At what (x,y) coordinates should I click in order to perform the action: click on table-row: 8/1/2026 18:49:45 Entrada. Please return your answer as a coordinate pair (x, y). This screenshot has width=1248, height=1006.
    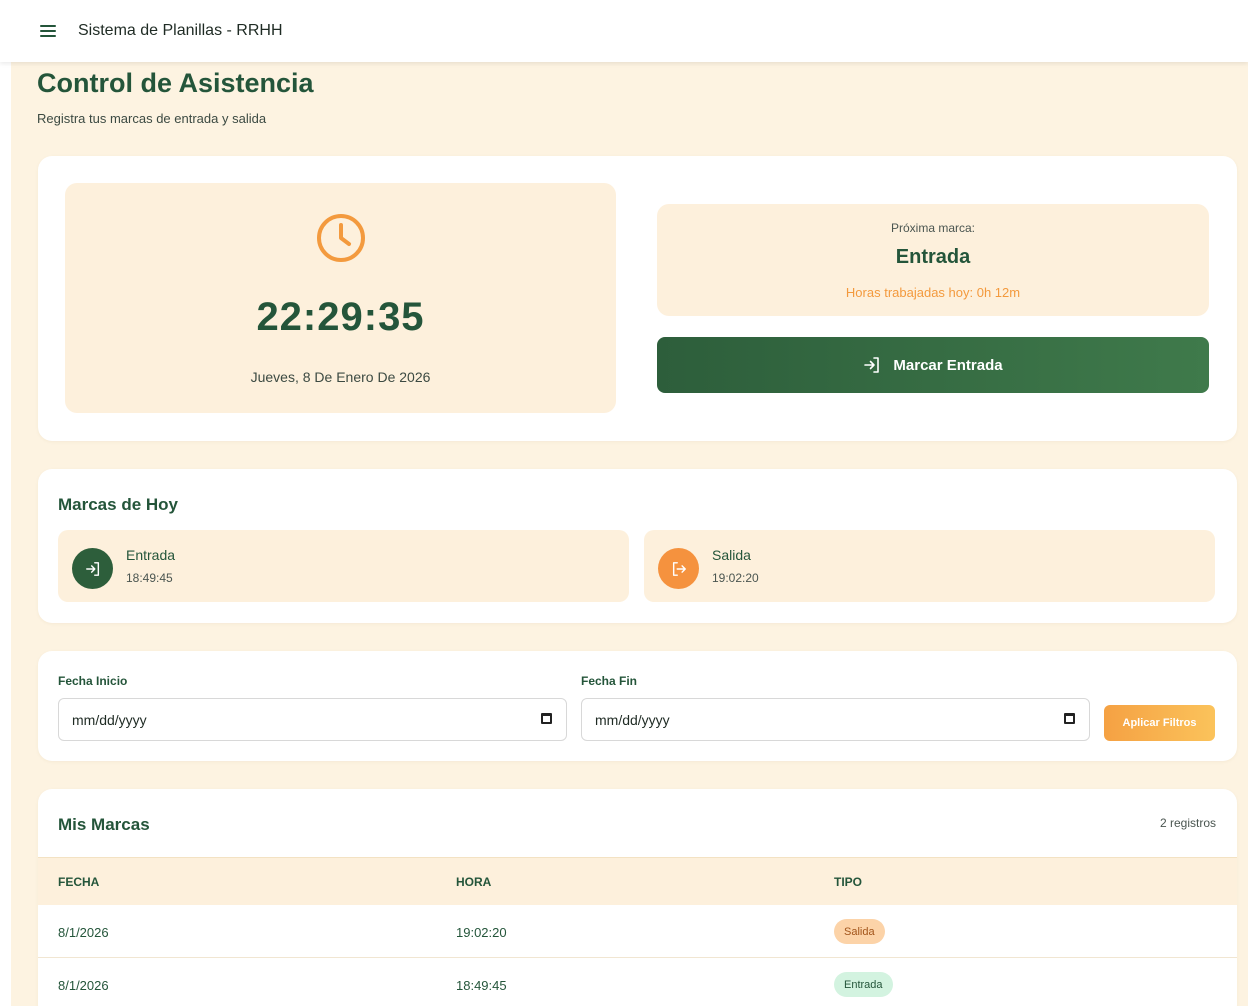
    Looking at the image, I should click on (637, 982).